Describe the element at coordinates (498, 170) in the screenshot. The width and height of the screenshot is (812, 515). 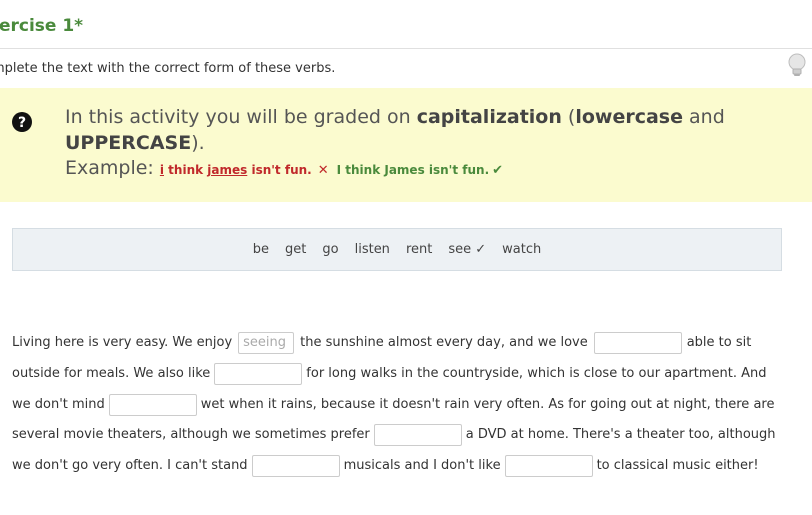
I see `check-icon: ✔` at that location.